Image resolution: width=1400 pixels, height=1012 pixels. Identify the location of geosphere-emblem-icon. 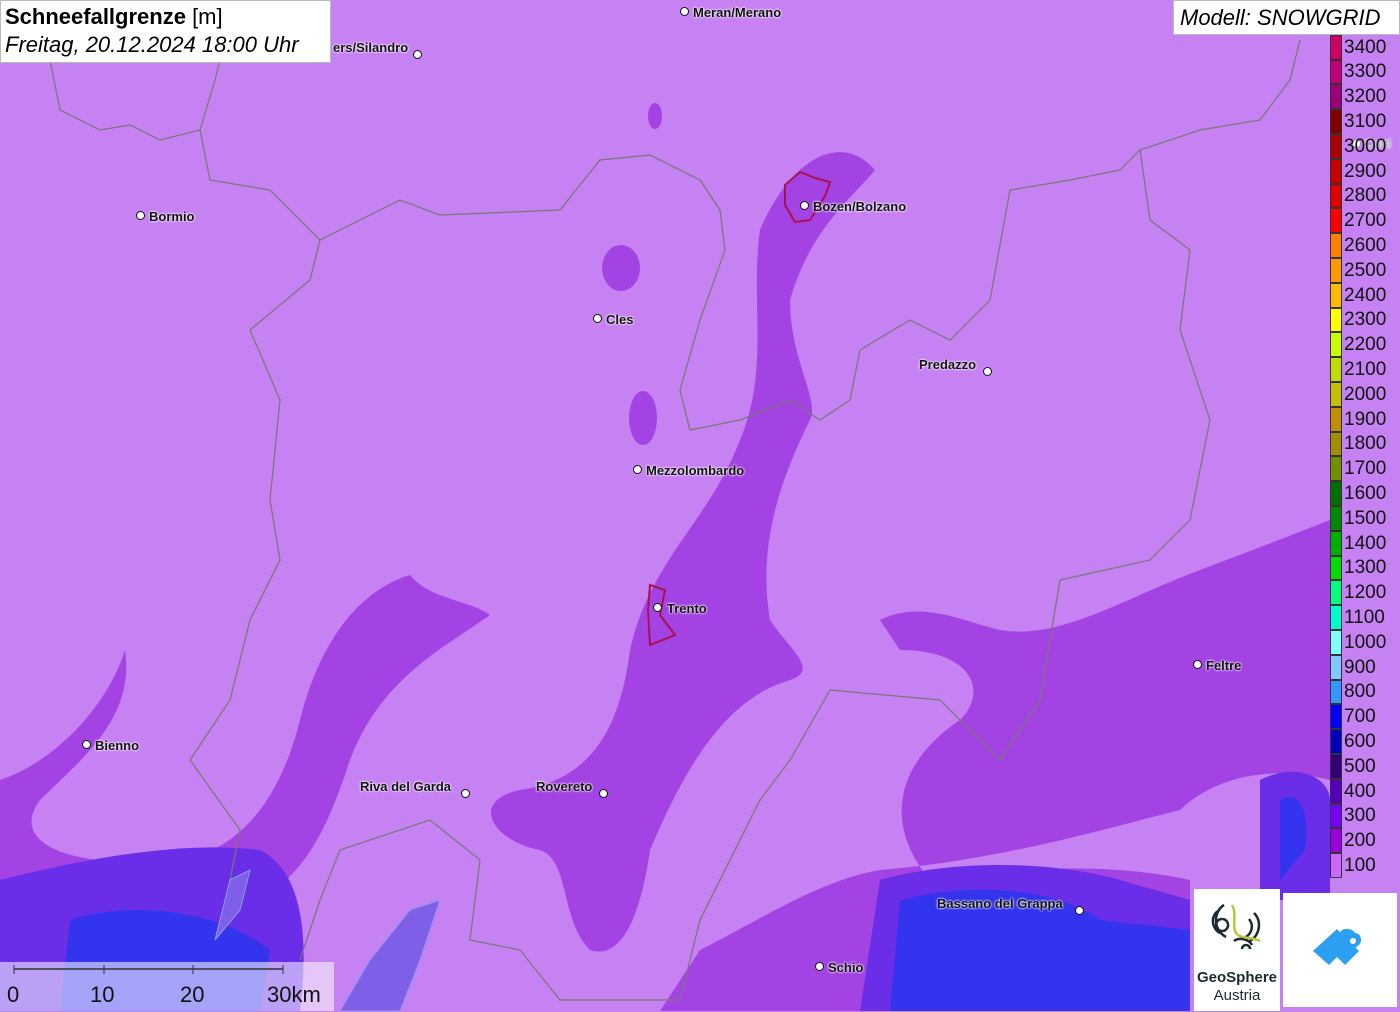
(1236, 926).